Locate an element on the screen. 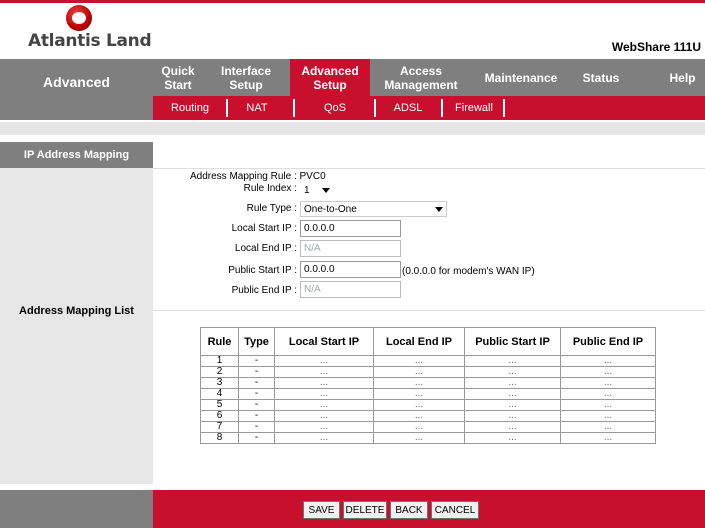  nav-item-maintenance: Maintenance is located at coordinates (521, 77).